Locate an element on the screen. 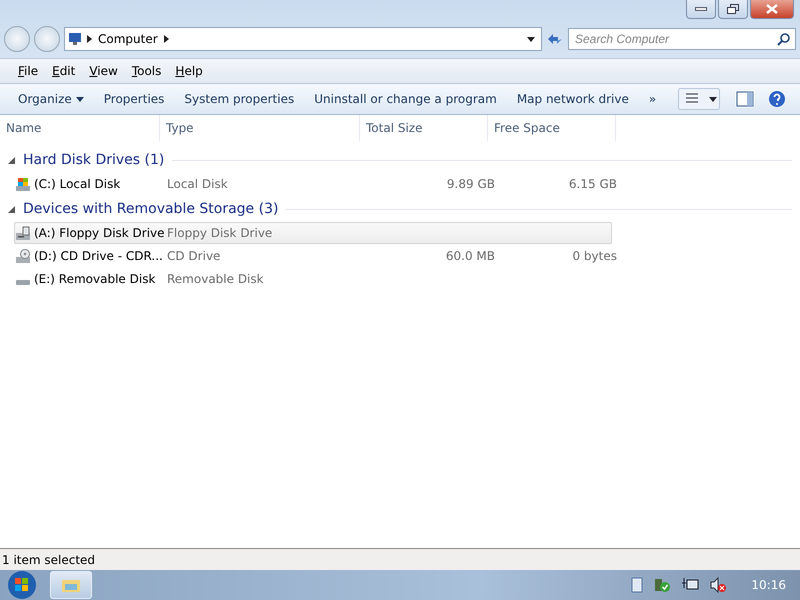 The width and height of the screenshot is (800, 600). speaker-muted-icon is located at coordinates (718, 585).